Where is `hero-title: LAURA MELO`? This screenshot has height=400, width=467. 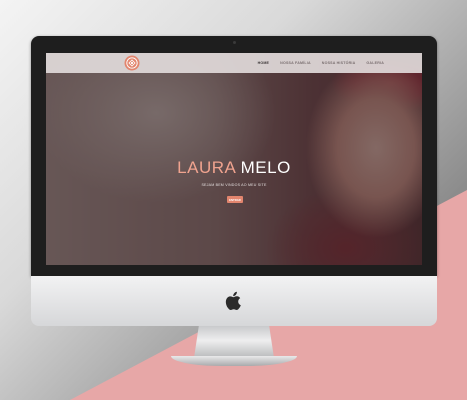 hero-title: LAURA MELO is located at coordinates (234, 168).